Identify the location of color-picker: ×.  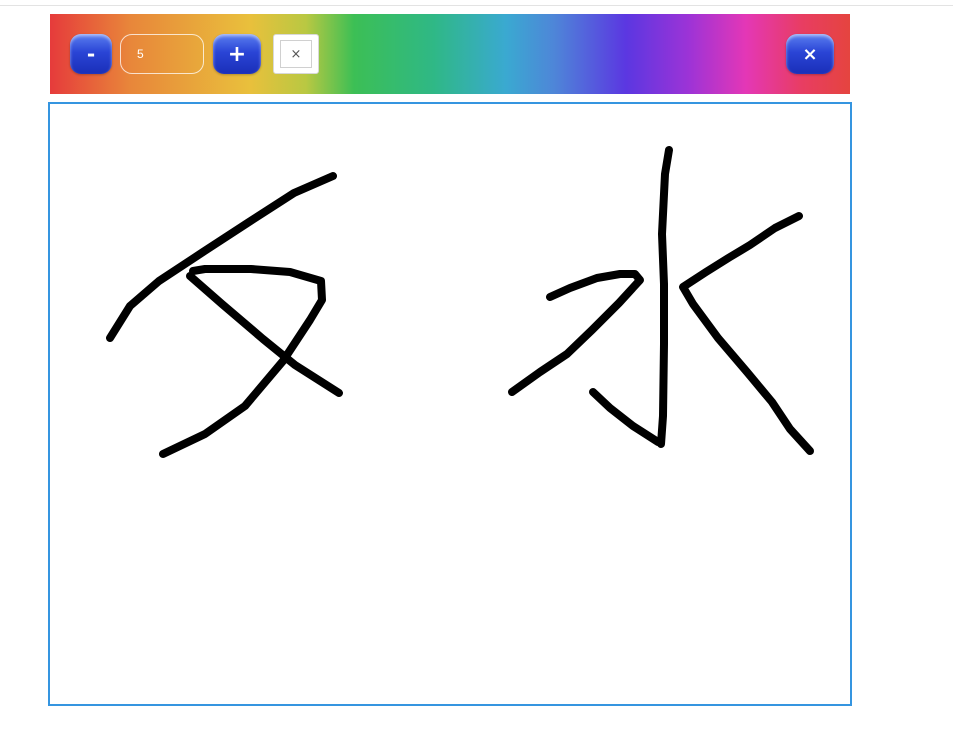
(296, 54).